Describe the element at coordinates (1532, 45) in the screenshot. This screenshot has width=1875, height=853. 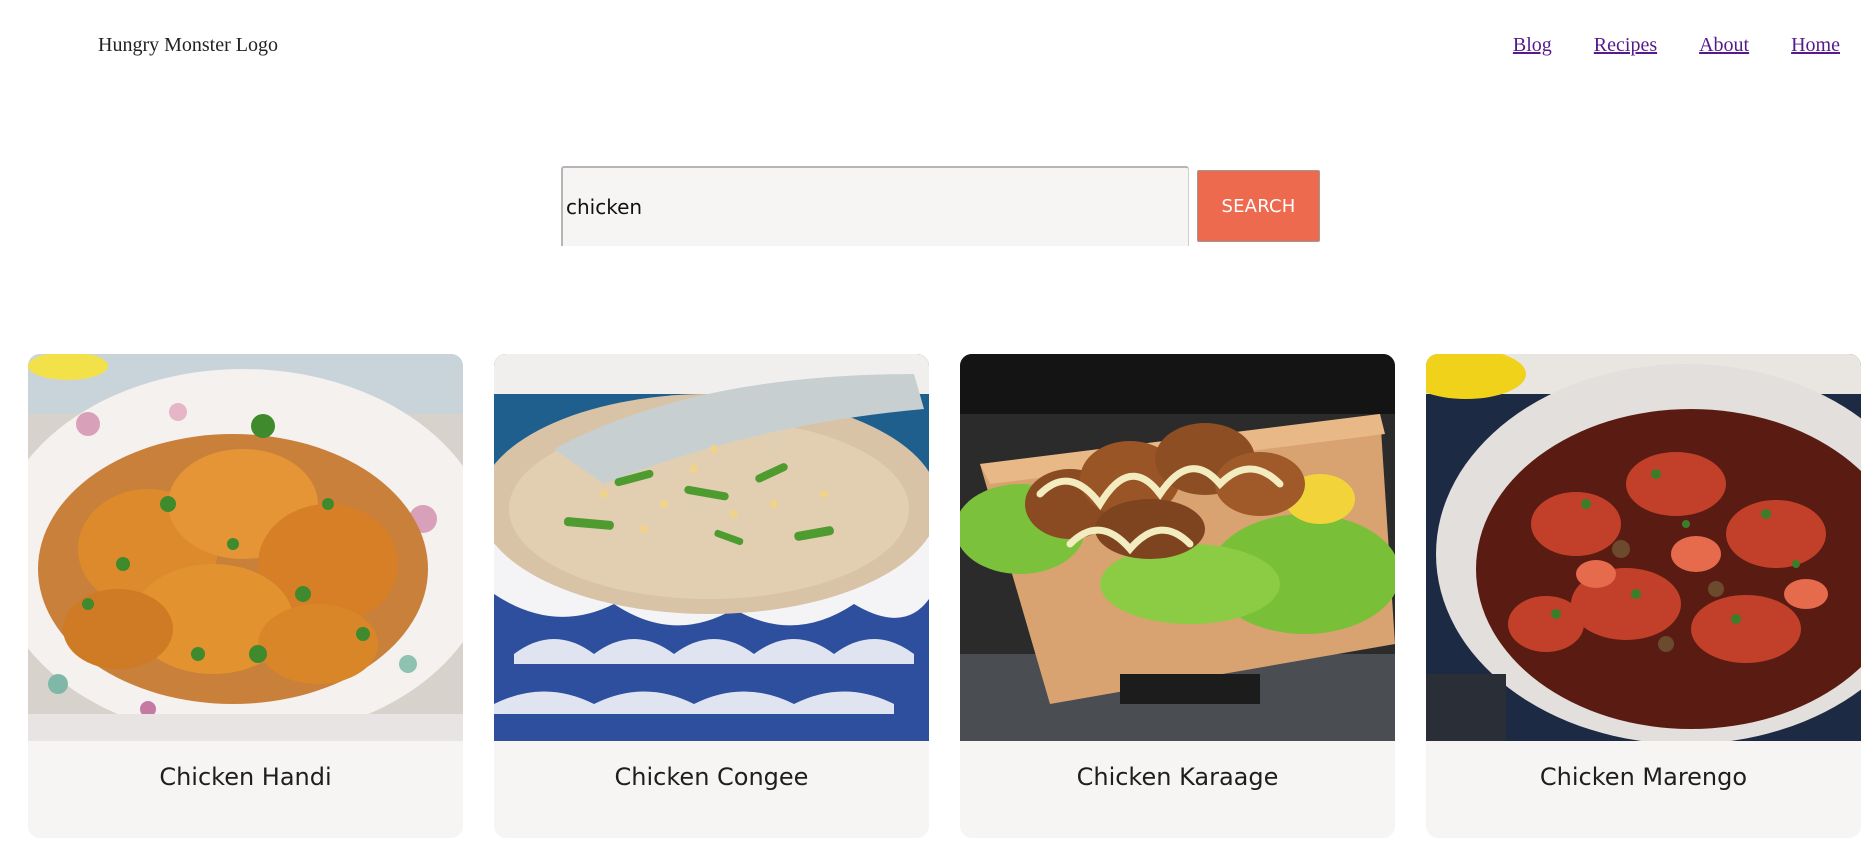
I see `nav-link-blog: Blog` at that location.